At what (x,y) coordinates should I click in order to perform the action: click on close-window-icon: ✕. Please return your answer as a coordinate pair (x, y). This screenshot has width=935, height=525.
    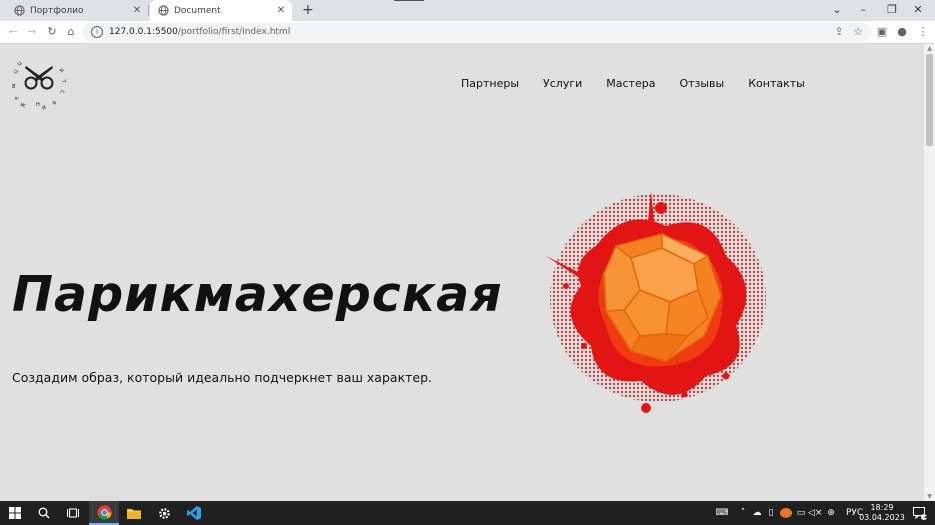
    Looking at the image, I should click on (918, 9).